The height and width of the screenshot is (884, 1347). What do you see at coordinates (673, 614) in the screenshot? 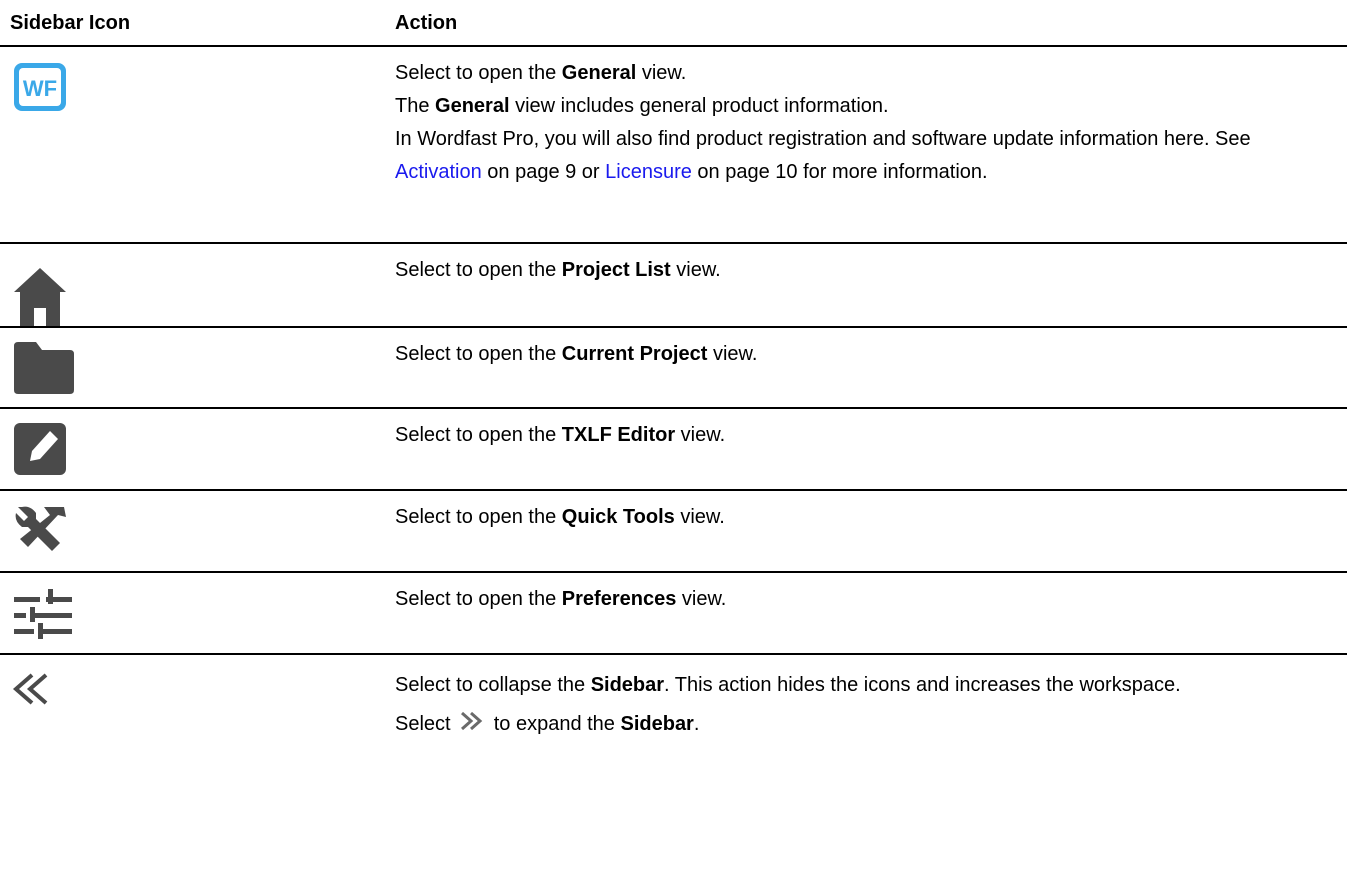
I see `table-row-preferences: Select to open the Preferences view.` at bounding box center [673, 614].